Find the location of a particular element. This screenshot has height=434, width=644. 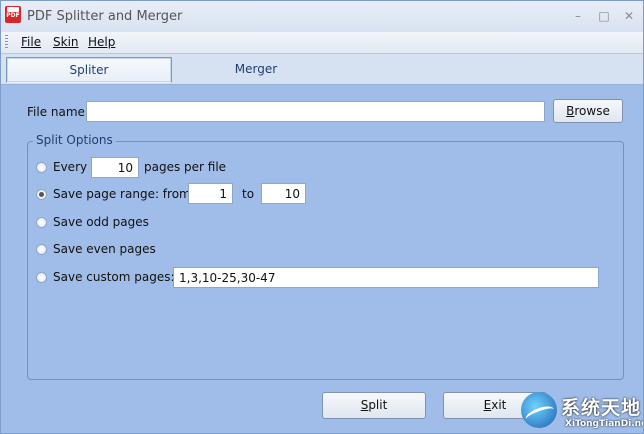

split-label-rest: plit is located at coordinates (378, 405).